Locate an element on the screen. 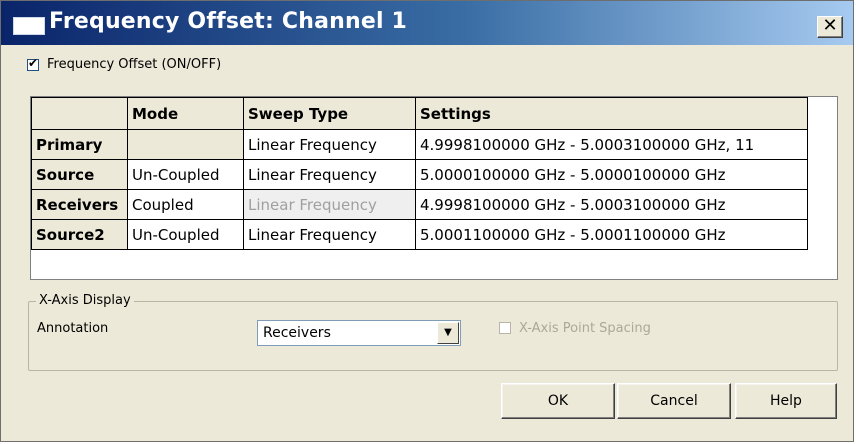 This screenshot has width=856, height=444. settings-cell: 4.9998100000 GHz - 5.0003100000 GHz, 11 is located at coordinates (611, 144).